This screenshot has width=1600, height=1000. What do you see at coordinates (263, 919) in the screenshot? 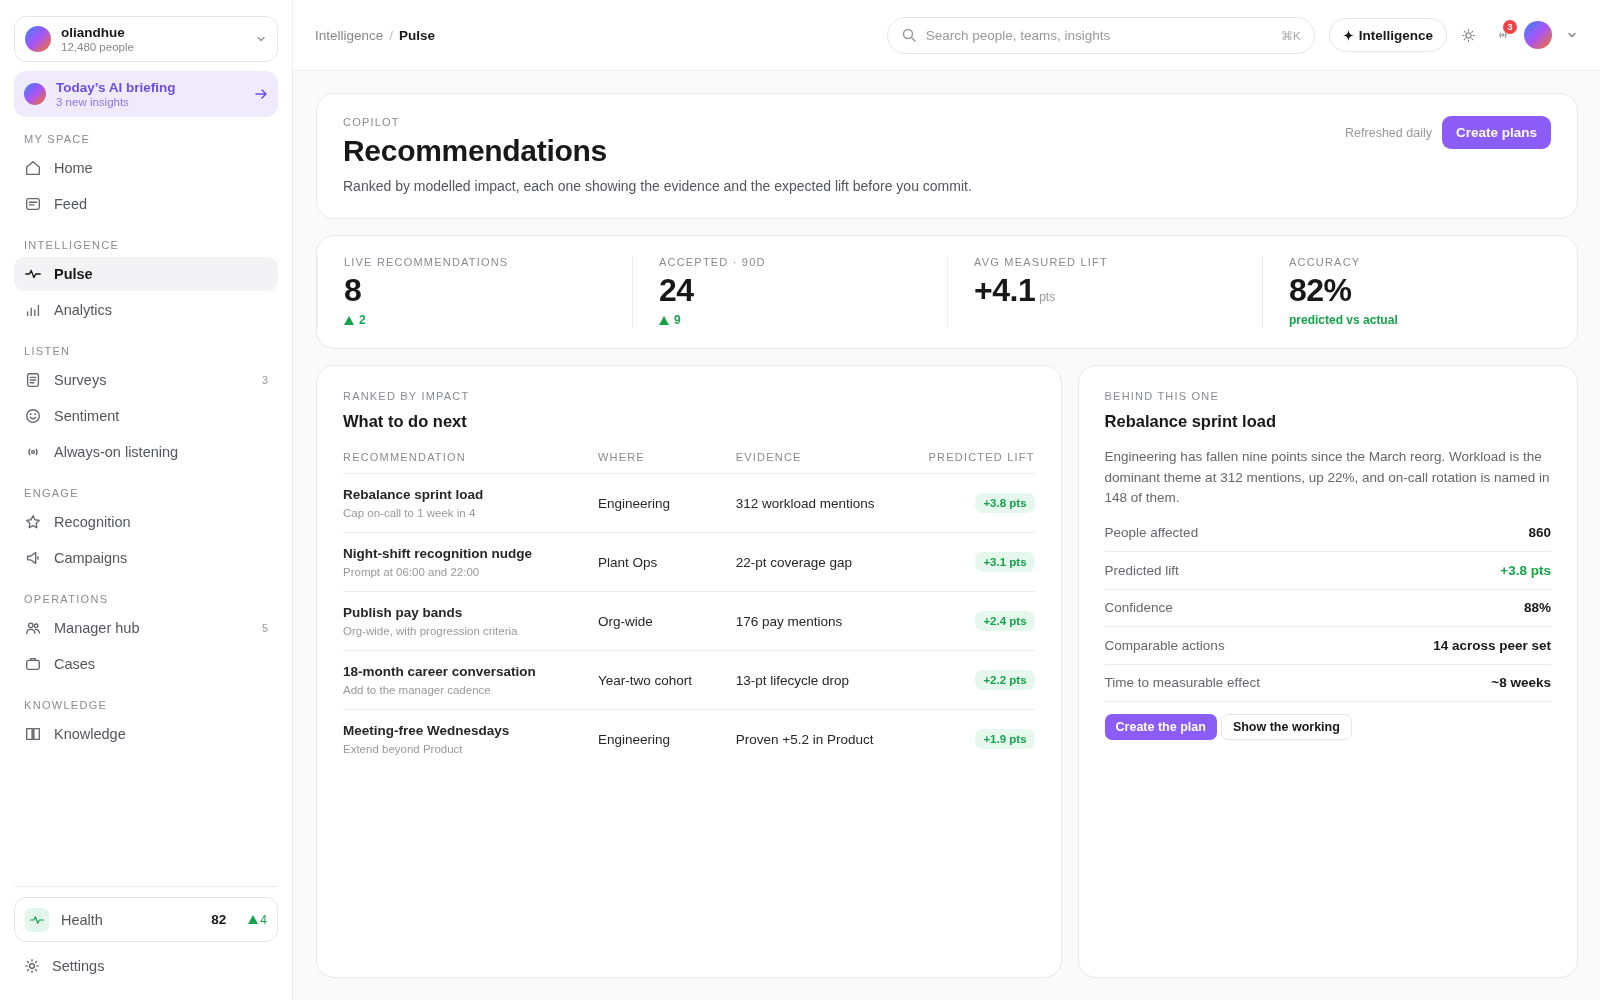
I see `health-change: 4` at bounding box center [263, 919].